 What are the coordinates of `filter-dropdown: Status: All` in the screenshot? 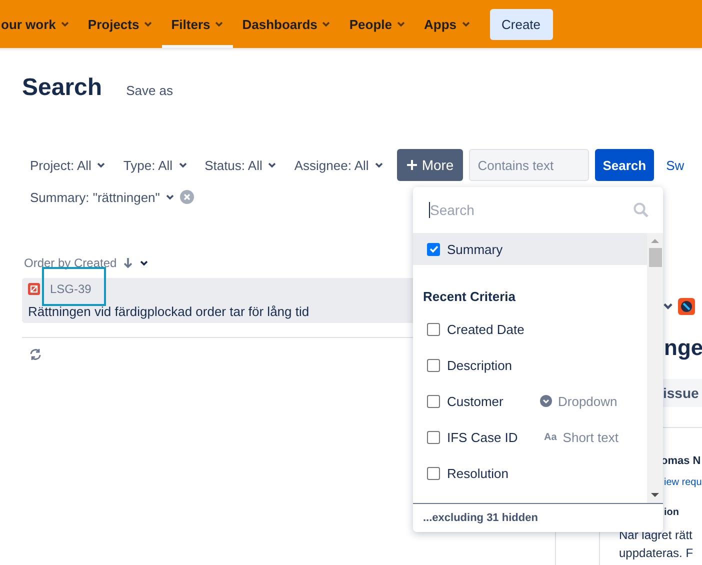 It's located at (241, 165).